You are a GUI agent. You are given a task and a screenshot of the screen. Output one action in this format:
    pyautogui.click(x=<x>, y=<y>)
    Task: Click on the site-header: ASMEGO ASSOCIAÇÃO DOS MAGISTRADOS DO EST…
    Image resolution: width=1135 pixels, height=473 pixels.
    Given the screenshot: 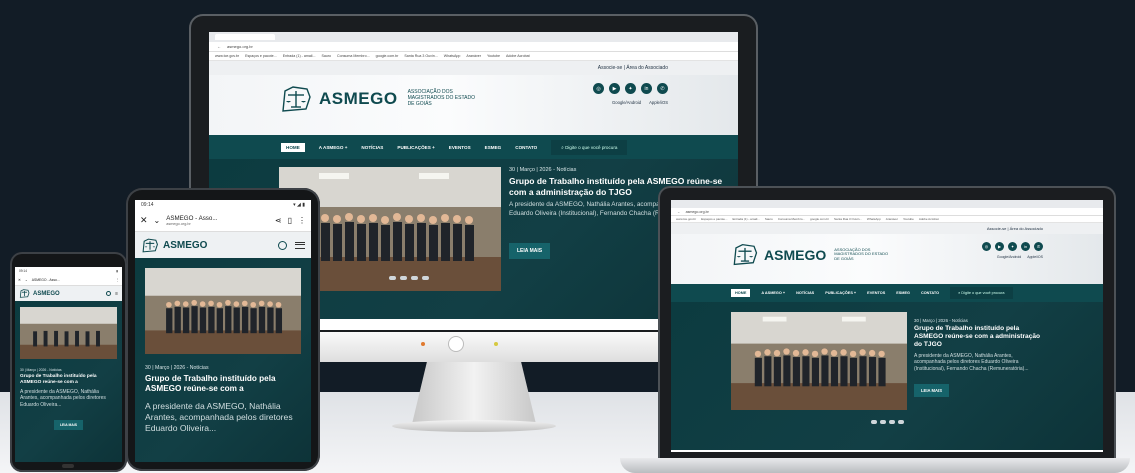 What is the action you would take?
    pyautogui.click(x=473, y=105)
    